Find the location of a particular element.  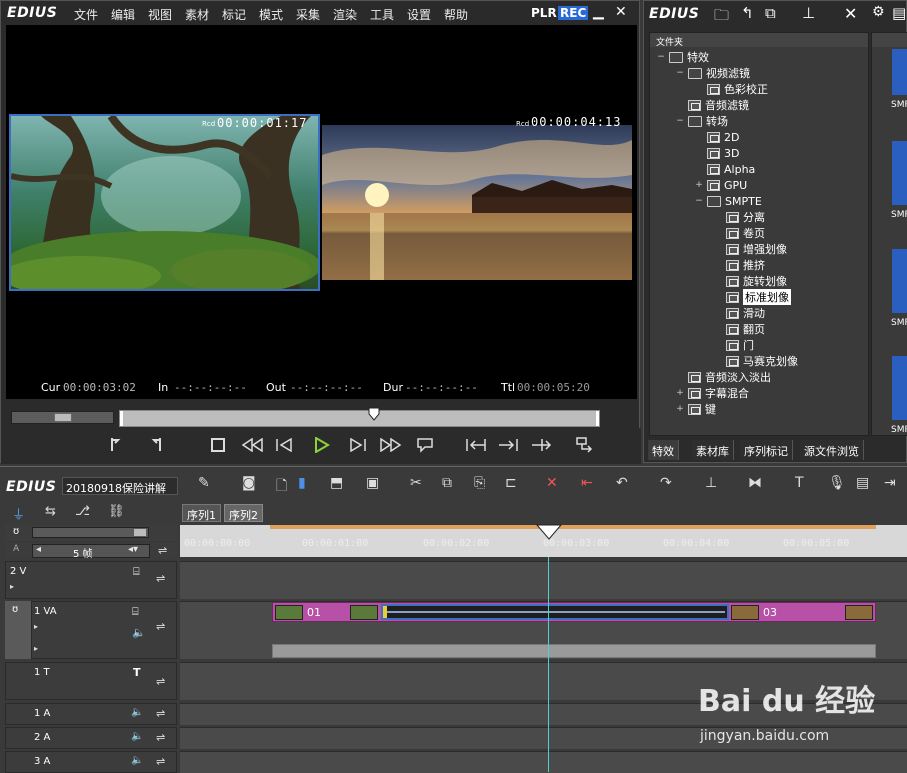

marker-icon: ⊥ is located at coordinates (711, 483).